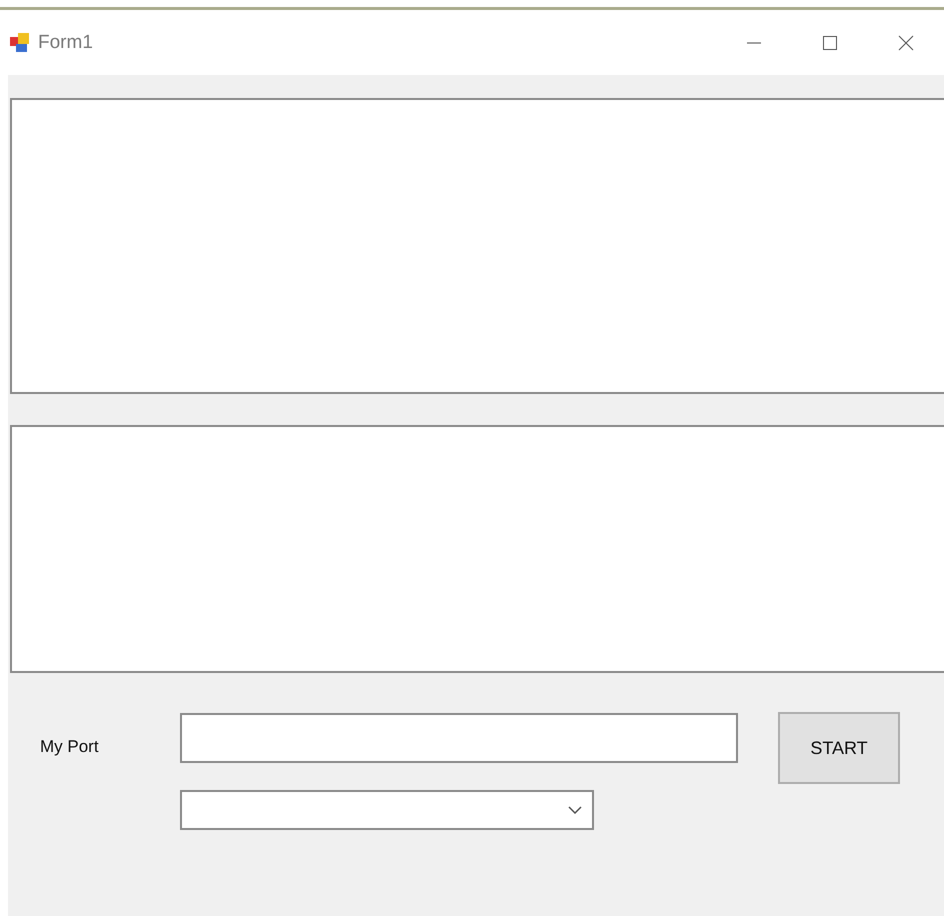 Image resolution: width=944 pixels, height=916 pixels. I want to click on port-field, so click(459, 738).